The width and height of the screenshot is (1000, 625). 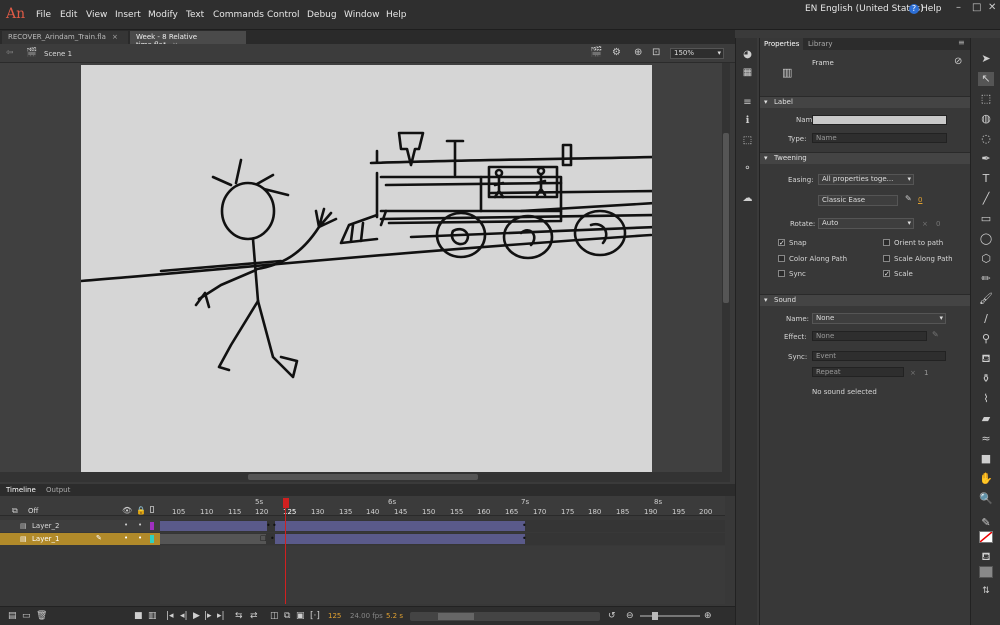 I want to click on loop-icon: ⇆, so click(x=239, y=616).